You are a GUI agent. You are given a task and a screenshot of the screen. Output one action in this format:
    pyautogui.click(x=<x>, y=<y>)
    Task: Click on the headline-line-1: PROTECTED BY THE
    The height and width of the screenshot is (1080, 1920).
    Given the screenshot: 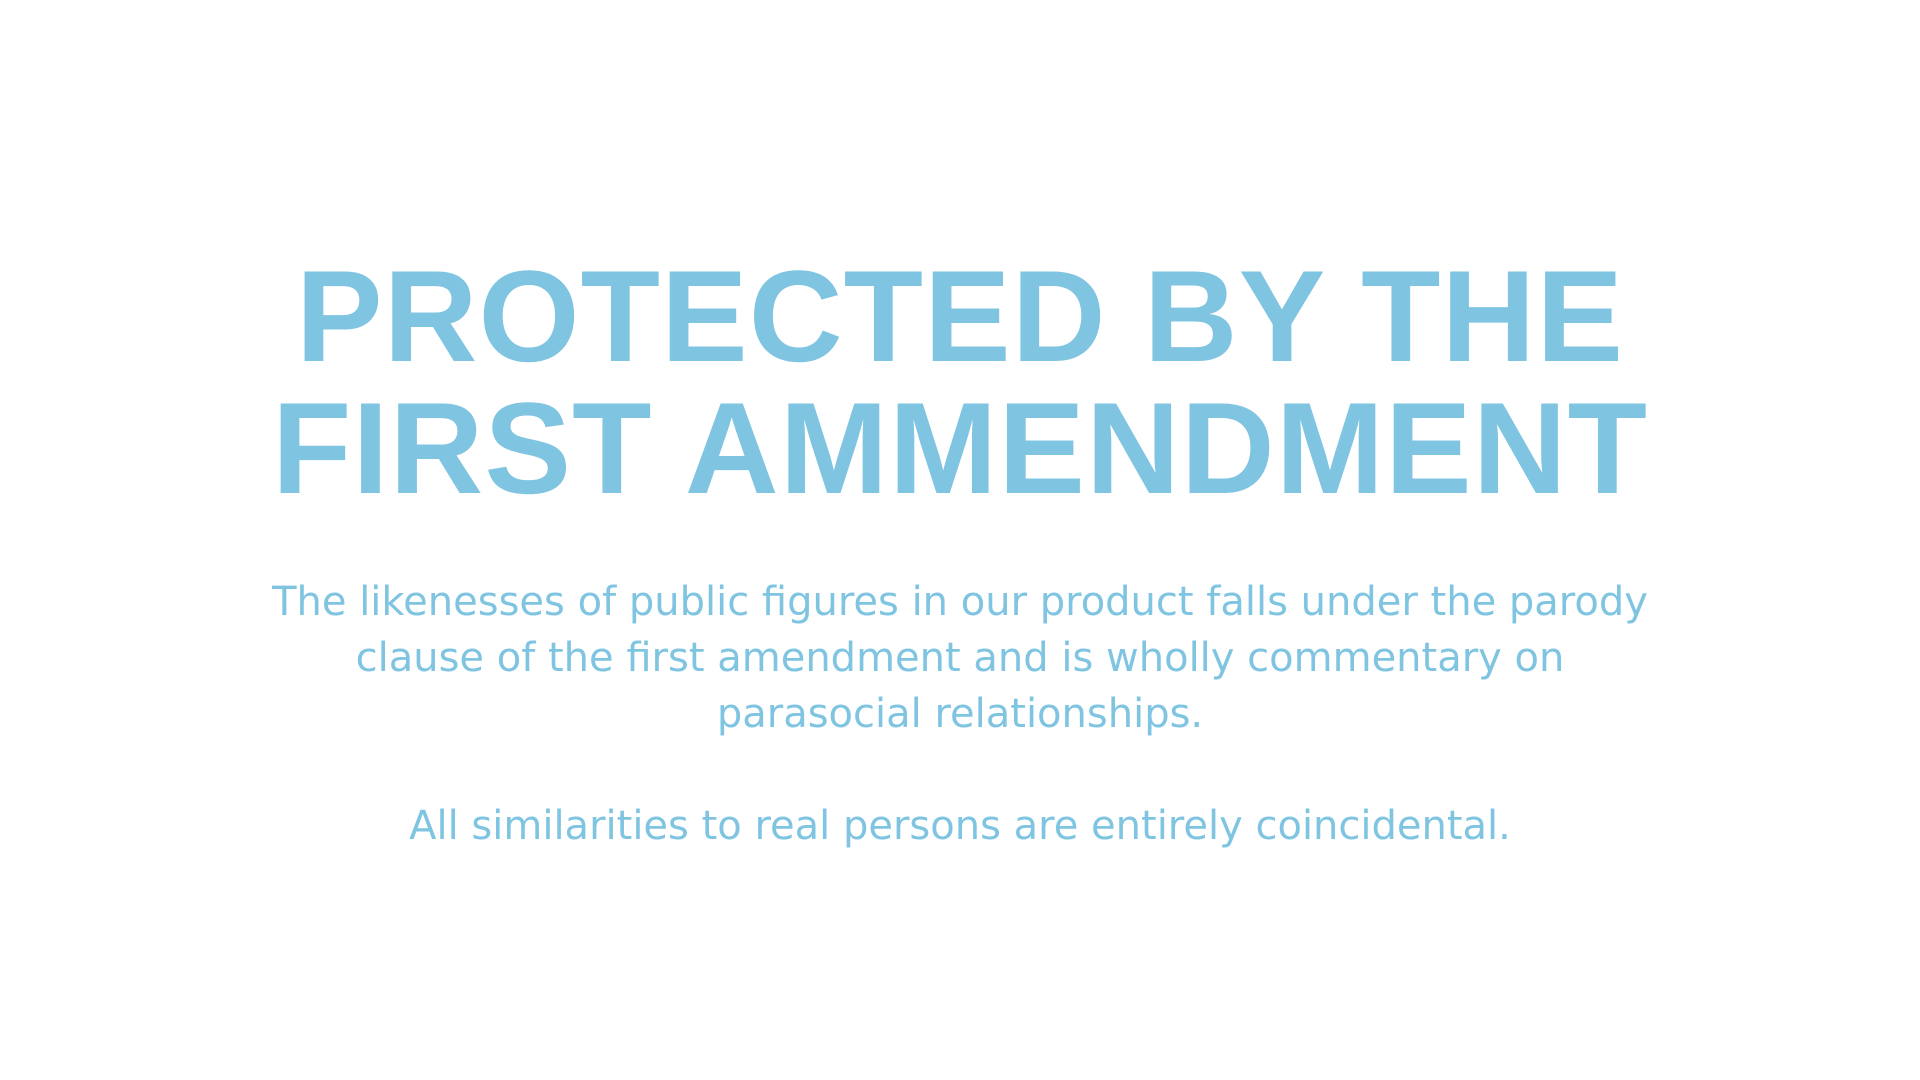 What is the action you would take?
    pyautogui.click(x=960, y=316)
    